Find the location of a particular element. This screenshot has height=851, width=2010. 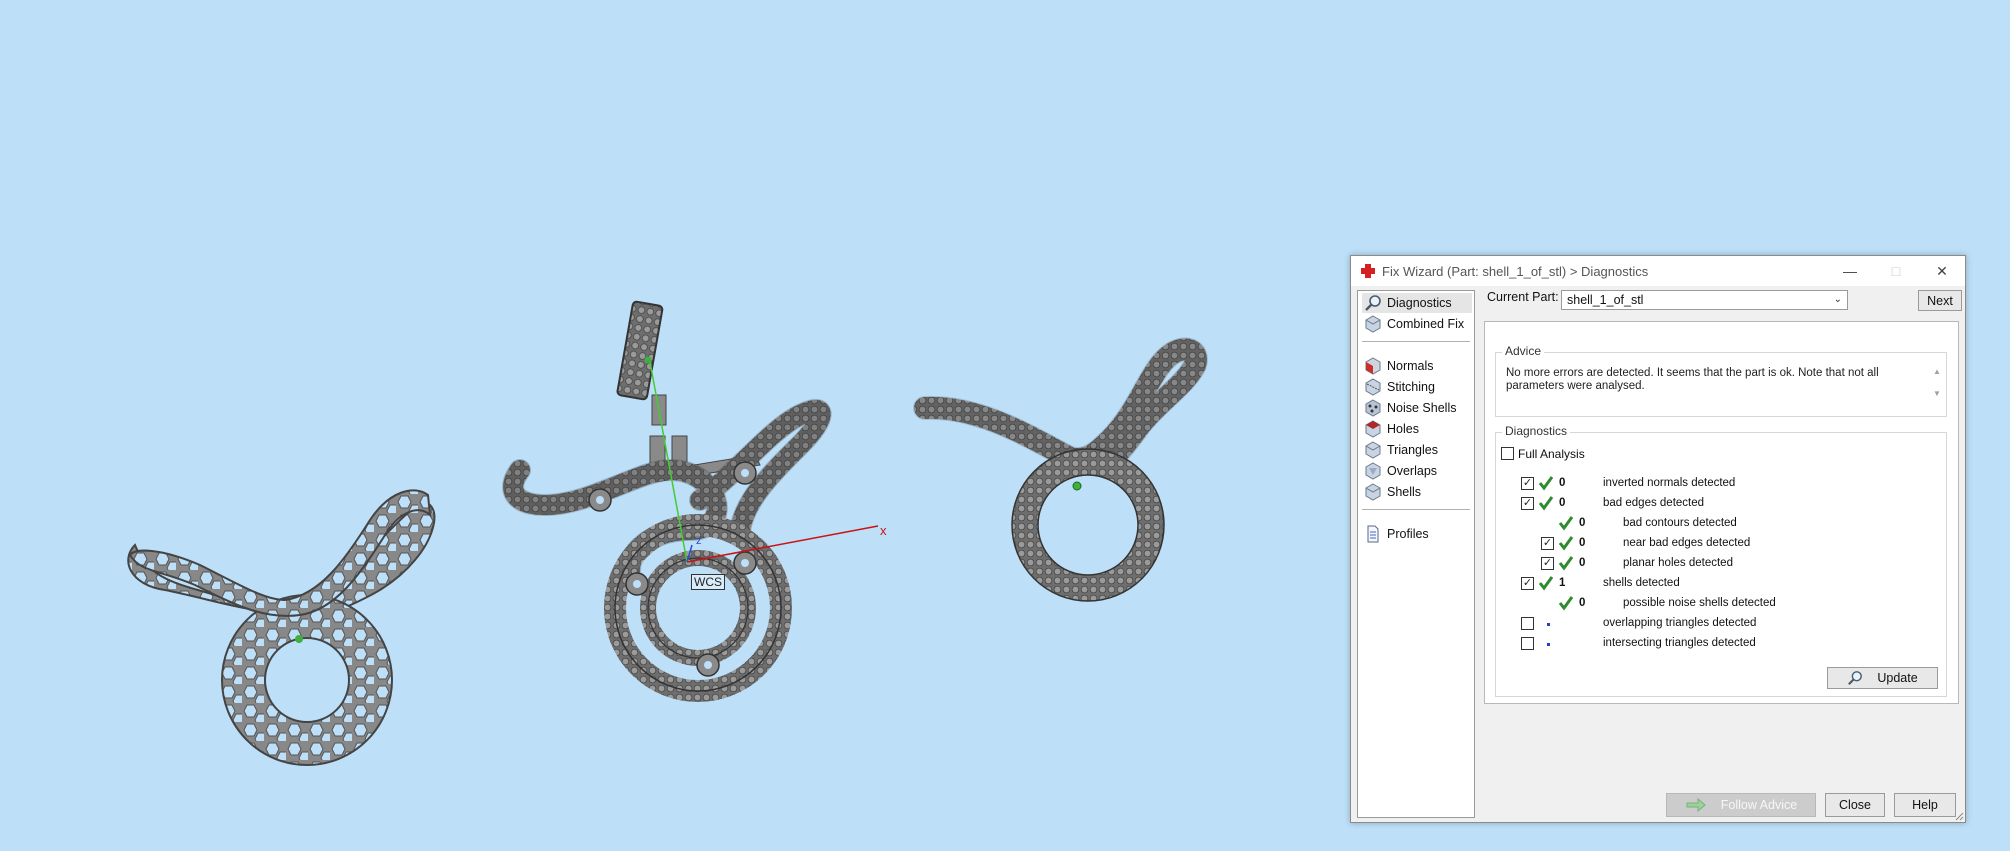

nav-item-label: Noise Shells is located at coordinates (1422, 408).